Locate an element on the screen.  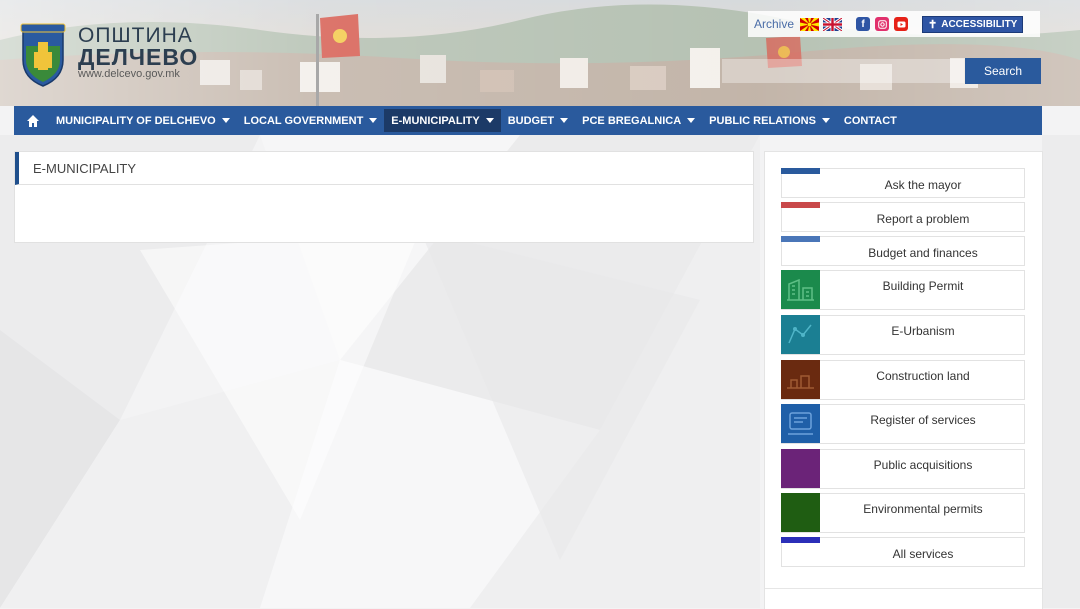
service-e-urbanism: E-Urbanism is located at coordinates (903, 335).